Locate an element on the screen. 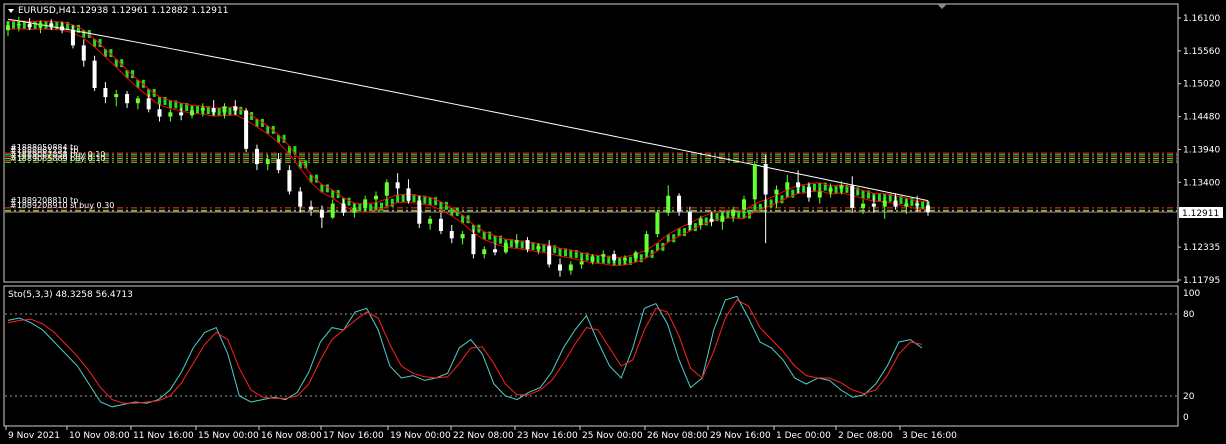  order-tag-lower-2: #1889208910 sl buy 0.30 is located at coordinates (62, 205).